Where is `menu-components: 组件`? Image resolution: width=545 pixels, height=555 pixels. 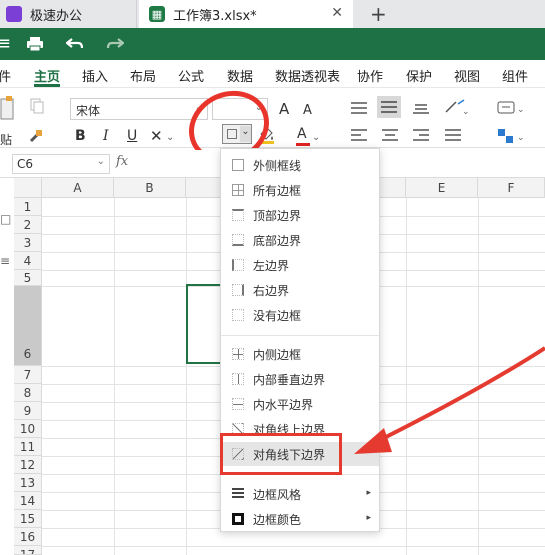 menu-components: 组件 is located at coordinates (515, 75).